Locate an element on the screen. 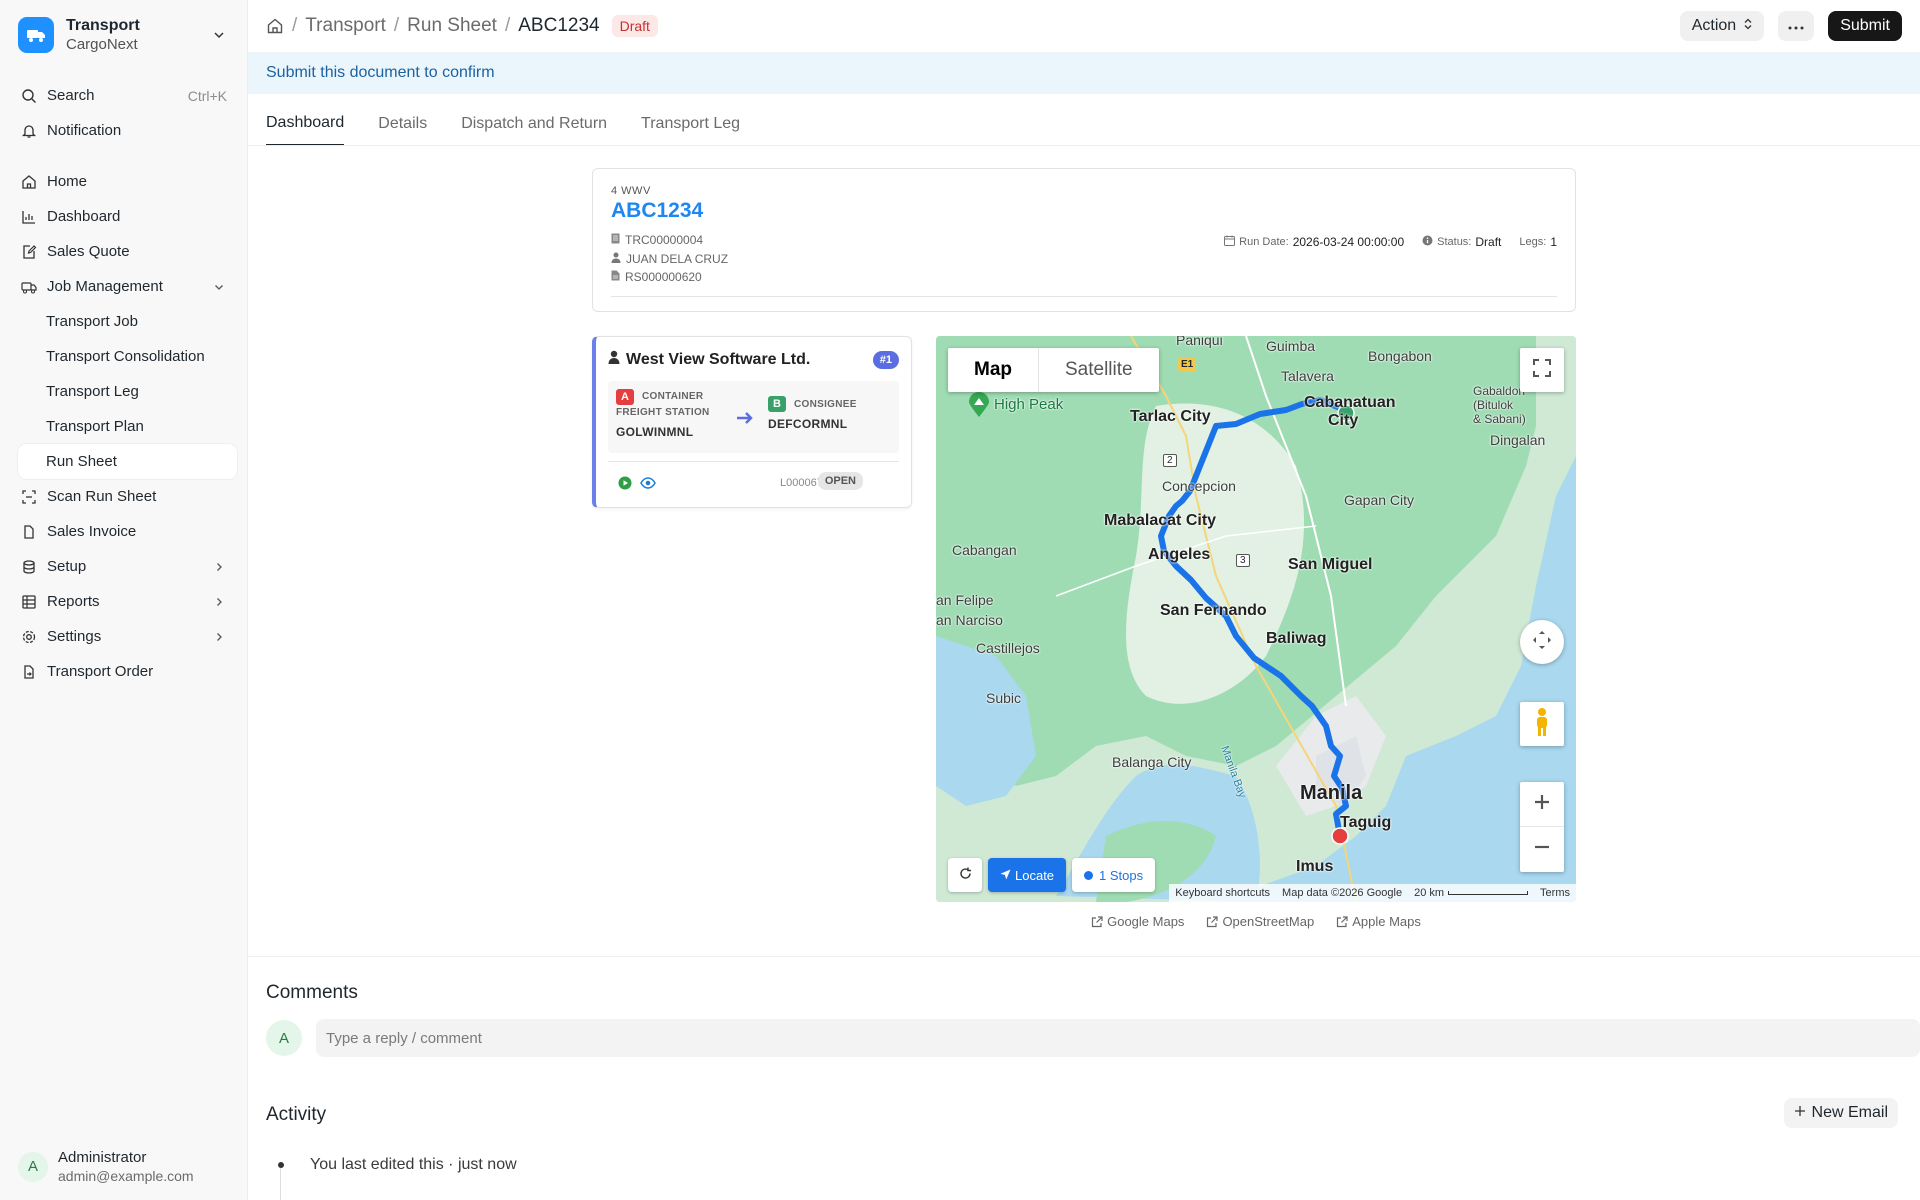 Image resolution: width=1920 pixels, height=1200 pixels. map-type-map: Map is located at coordinates (993, 370).